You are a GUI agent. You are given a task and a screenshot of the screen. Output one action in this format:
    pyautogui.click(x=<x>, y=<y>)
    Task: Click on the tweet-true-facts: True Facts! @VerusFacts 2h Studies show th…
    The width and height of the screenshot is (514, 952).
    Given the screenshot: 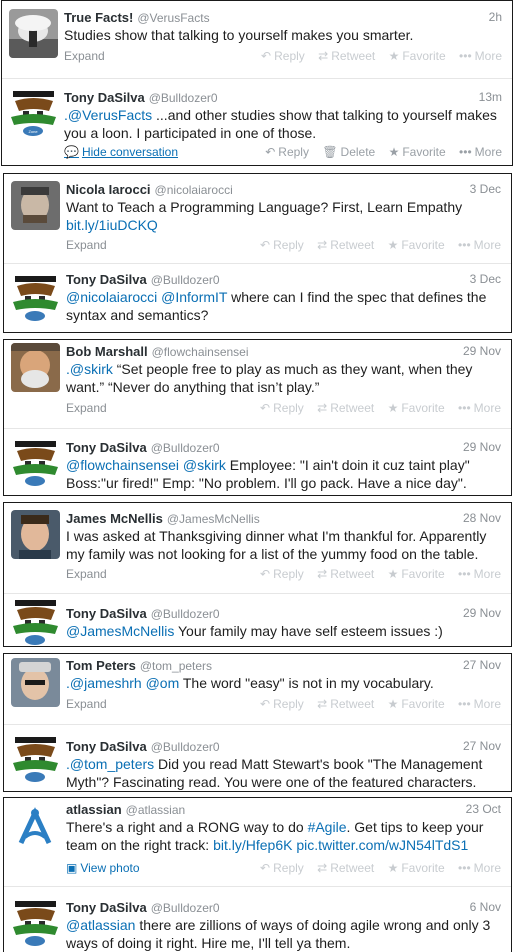 What is the action you would take?
    pyautogui.click(x=257, y=39)
    